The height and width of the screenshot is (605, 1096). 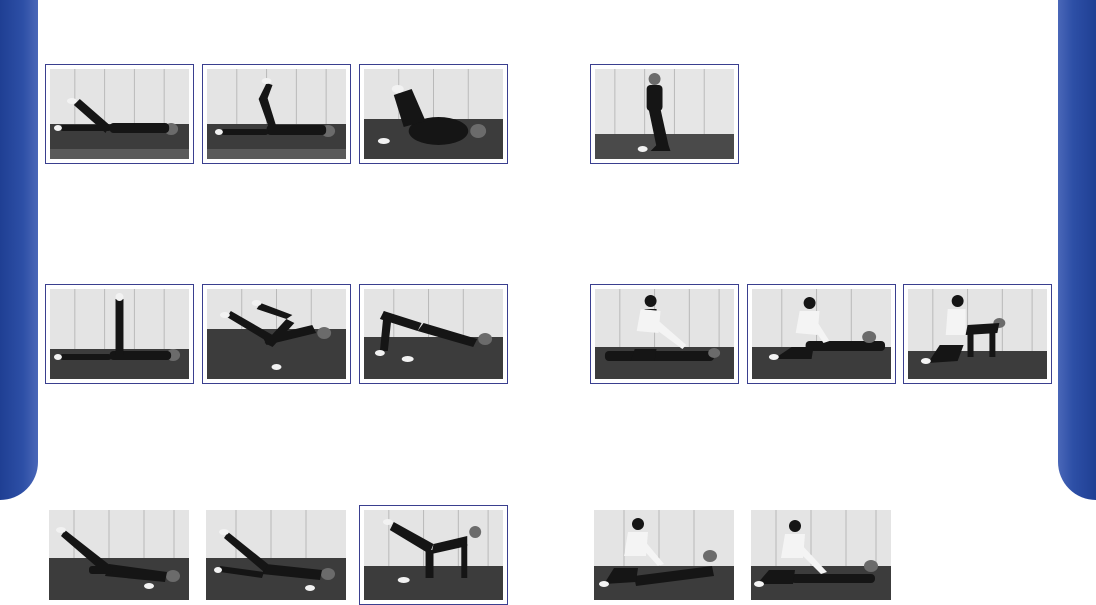 I want to click on exercise-photo-all-fours-leg-extension, so click(x=433, y=555).